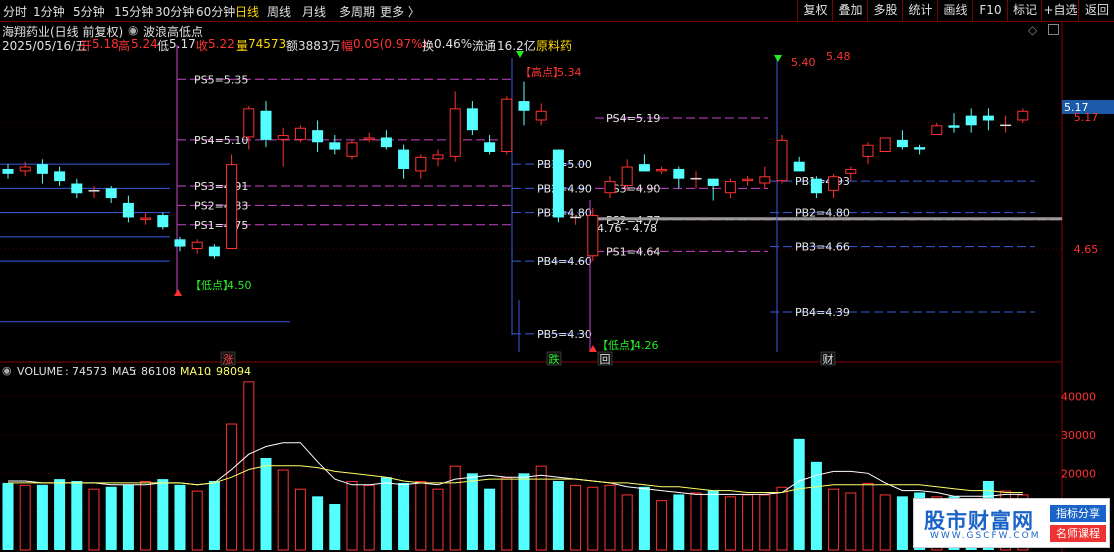 Image resolution: width=1114 pixels, height=552 pixels. What do you see at coordinates (49, 11) in the screenshot?
I see `timeframe-tab: 1分钟` at bounding box center [49, 11].